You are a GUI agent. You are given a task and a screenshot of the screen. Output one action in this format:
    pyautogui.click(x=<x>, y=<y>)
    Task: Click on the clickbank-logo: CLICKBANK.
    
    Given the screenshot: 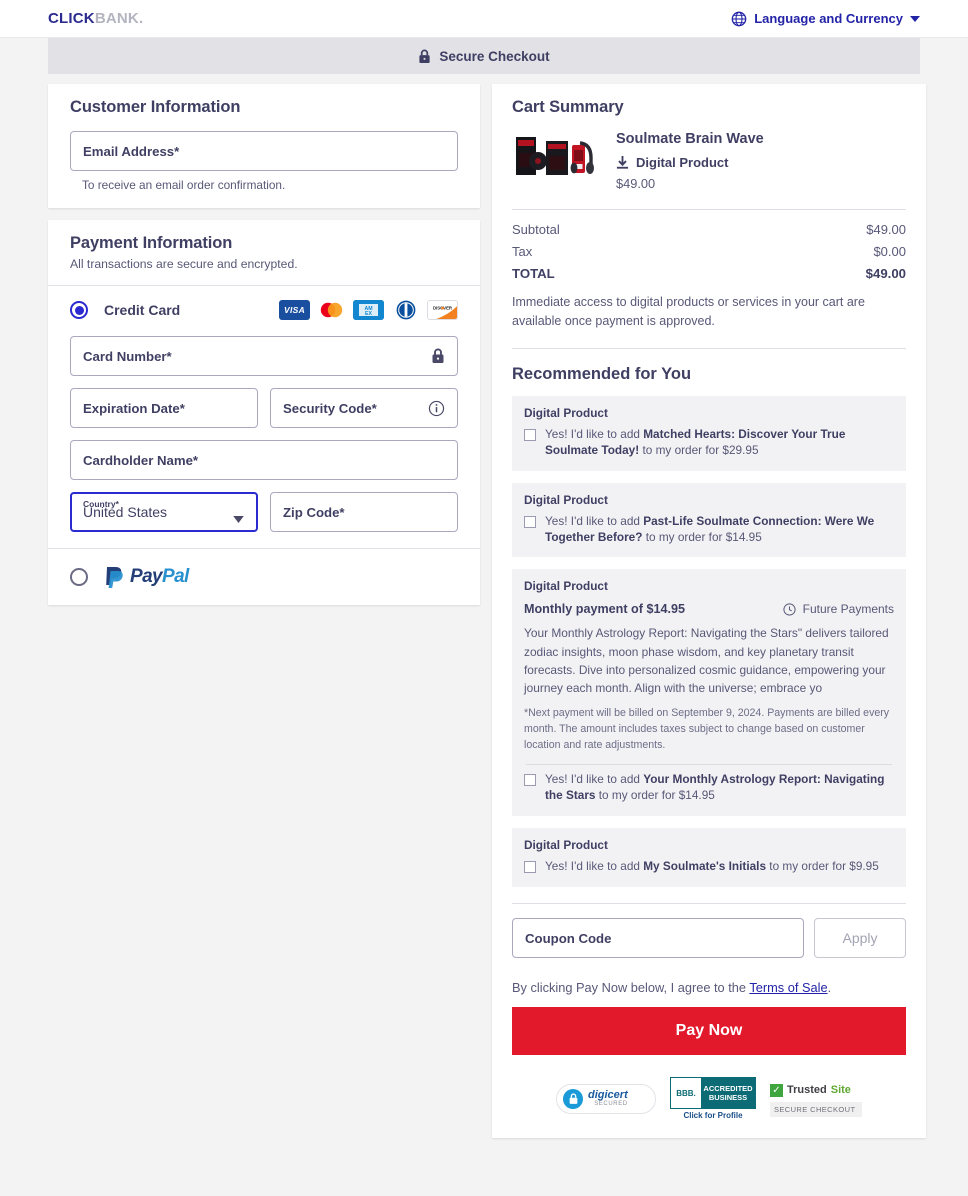 What is the action you would take?
    pyautogui.click(x=95, y=18)
    